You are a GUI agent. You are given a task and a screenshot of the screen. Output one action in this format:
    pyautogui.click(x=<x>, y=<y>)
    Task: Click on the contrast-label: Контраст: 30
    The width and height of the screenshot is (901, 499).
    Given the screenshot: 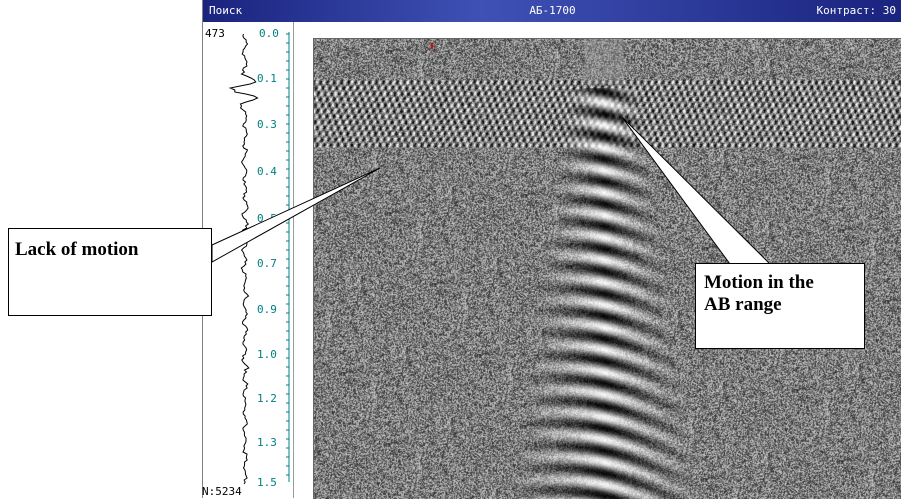 What is the action you would take?
    pyautogui.click(x=856, y=10)
    